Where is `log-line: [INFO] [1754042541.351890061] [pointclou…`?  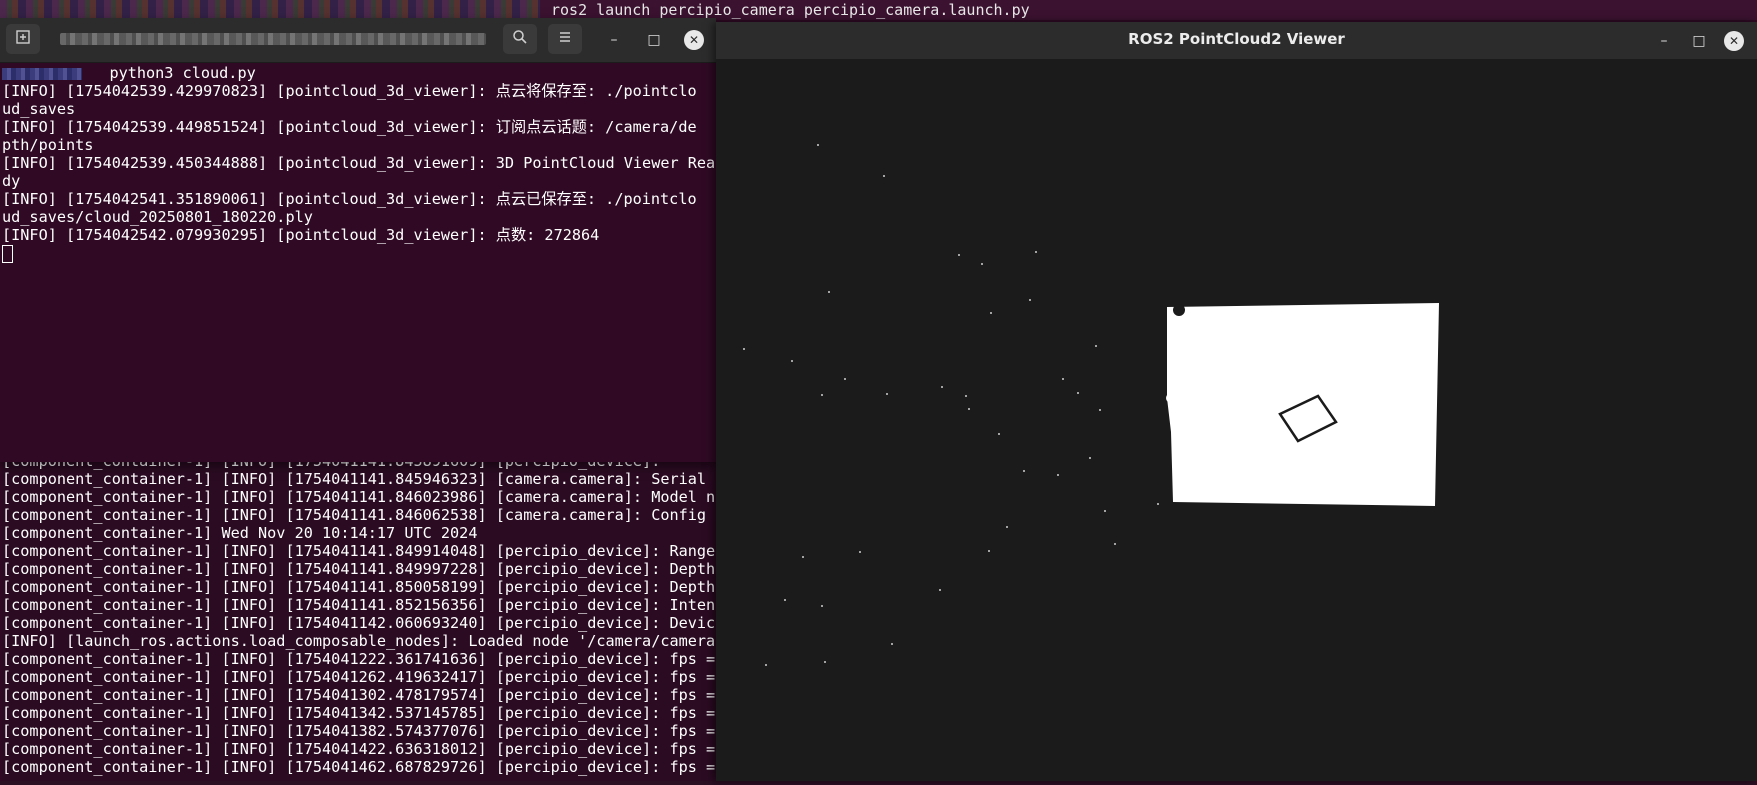
log-line: [INFO] [1754042541.351890061] [pointclou… is located at coordinates (349, 199).